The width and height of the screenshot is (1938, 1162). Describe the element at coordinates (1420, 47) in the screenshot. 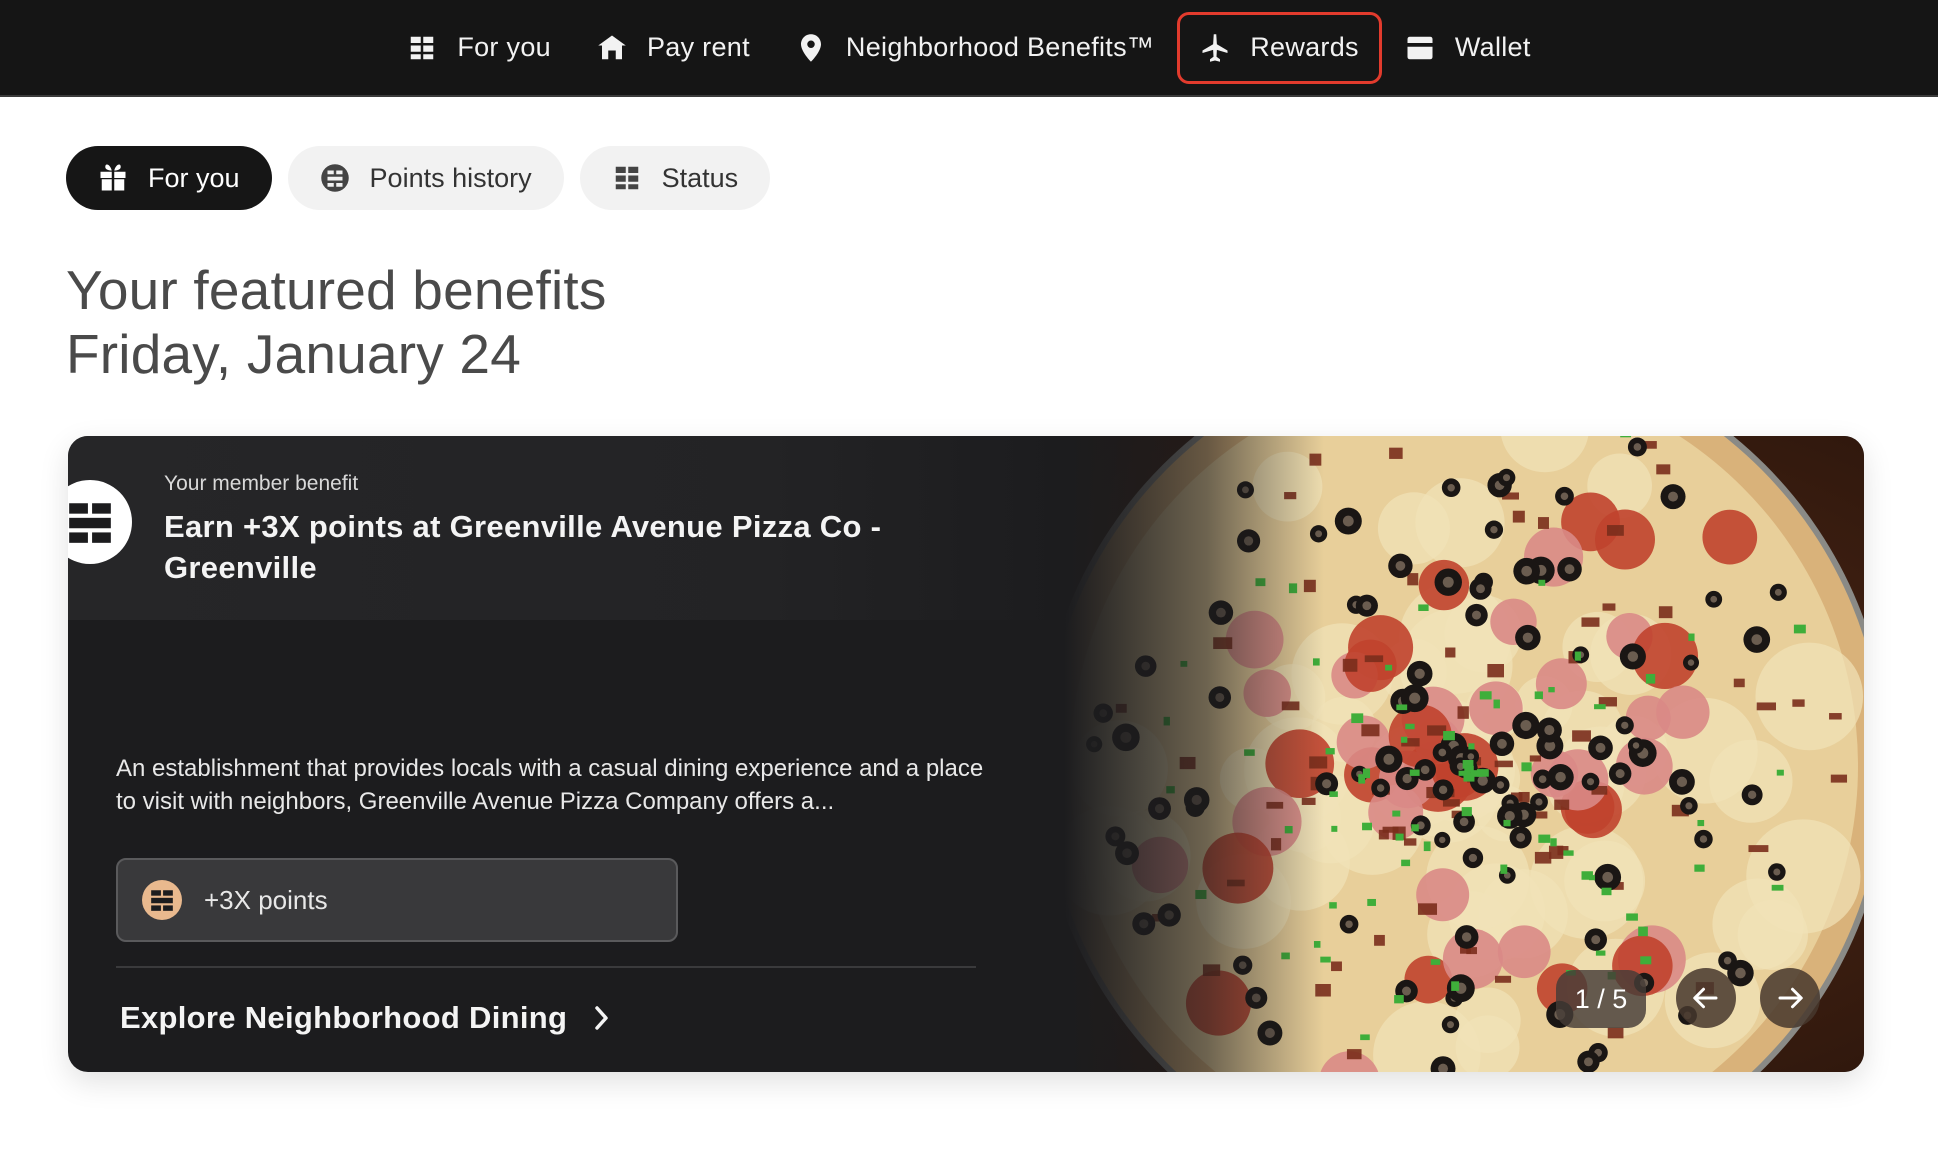

I see `card-icon` at that location.